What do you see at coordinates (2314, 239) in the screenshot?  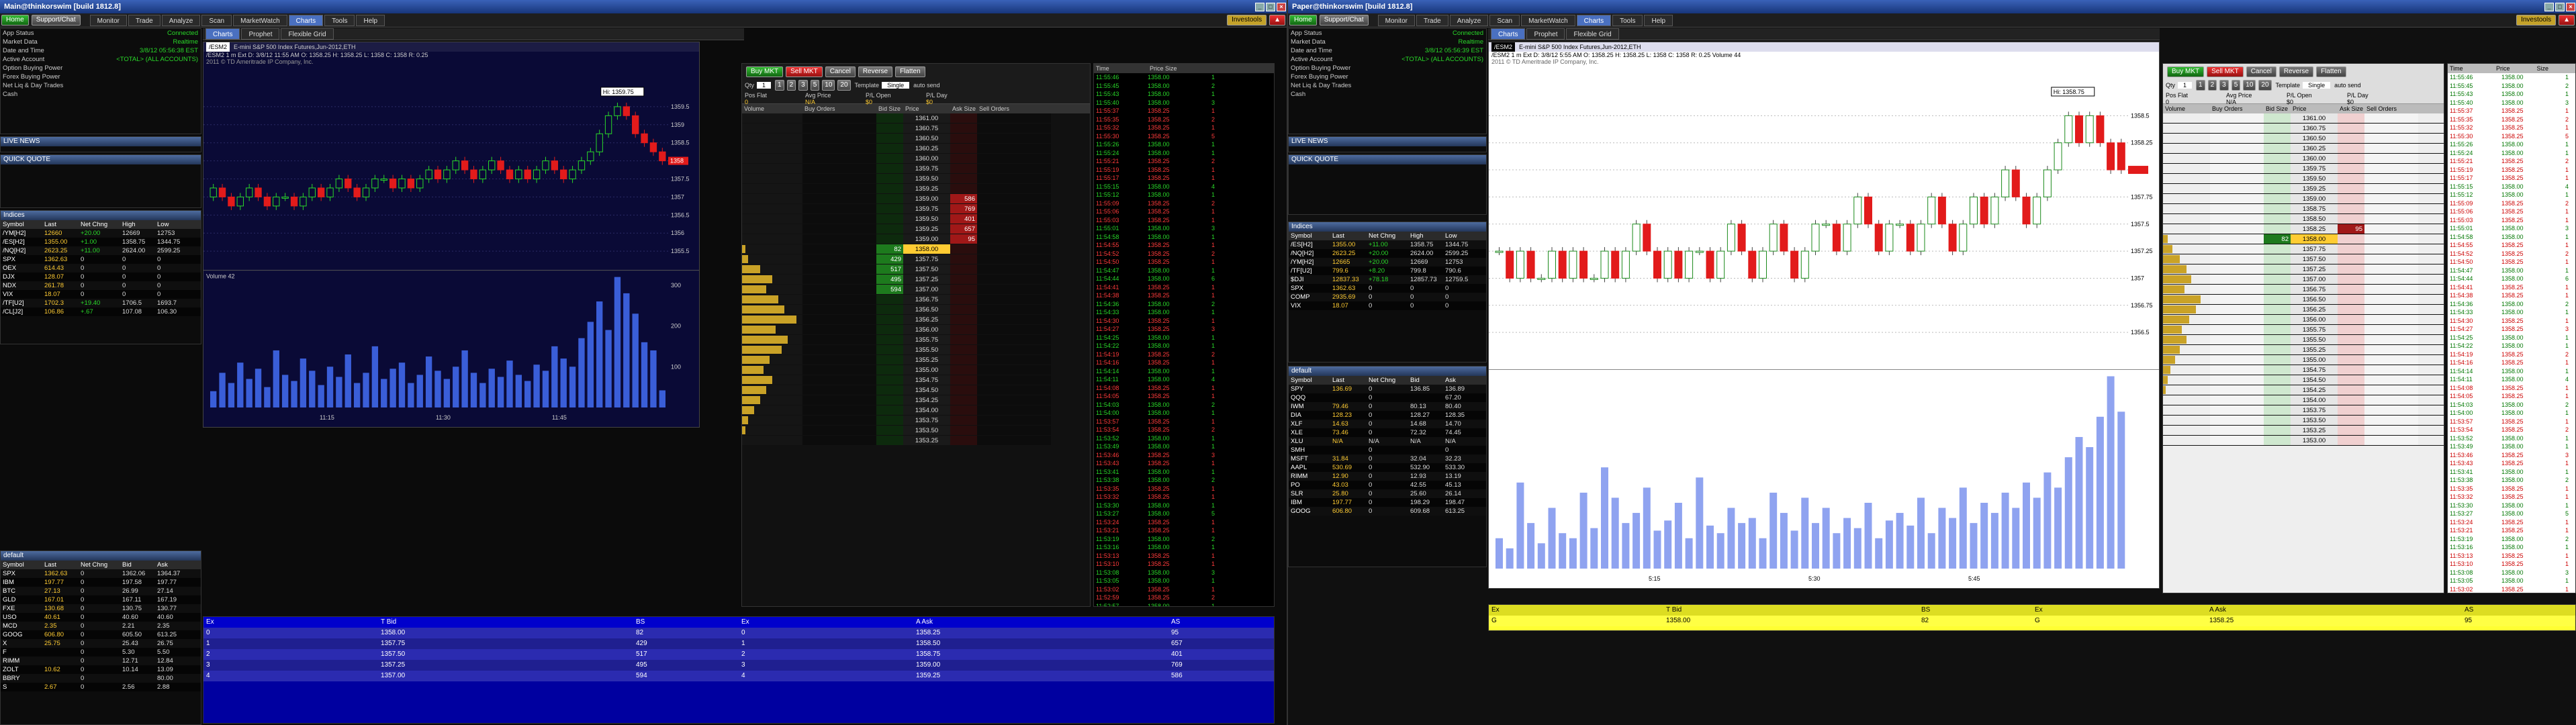 I see `price-cell: 1358.00` at bounding box center [2314, 239].